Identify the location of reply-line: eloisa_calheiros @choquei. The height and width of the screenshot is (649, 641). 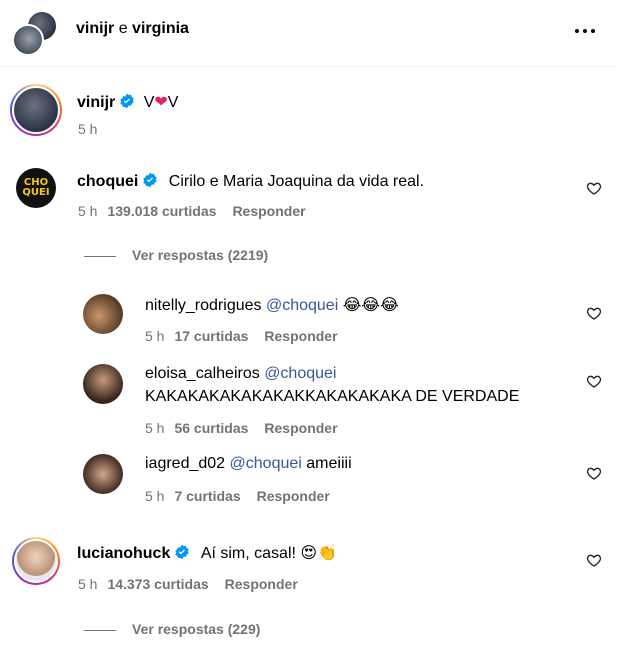
(240, 374).